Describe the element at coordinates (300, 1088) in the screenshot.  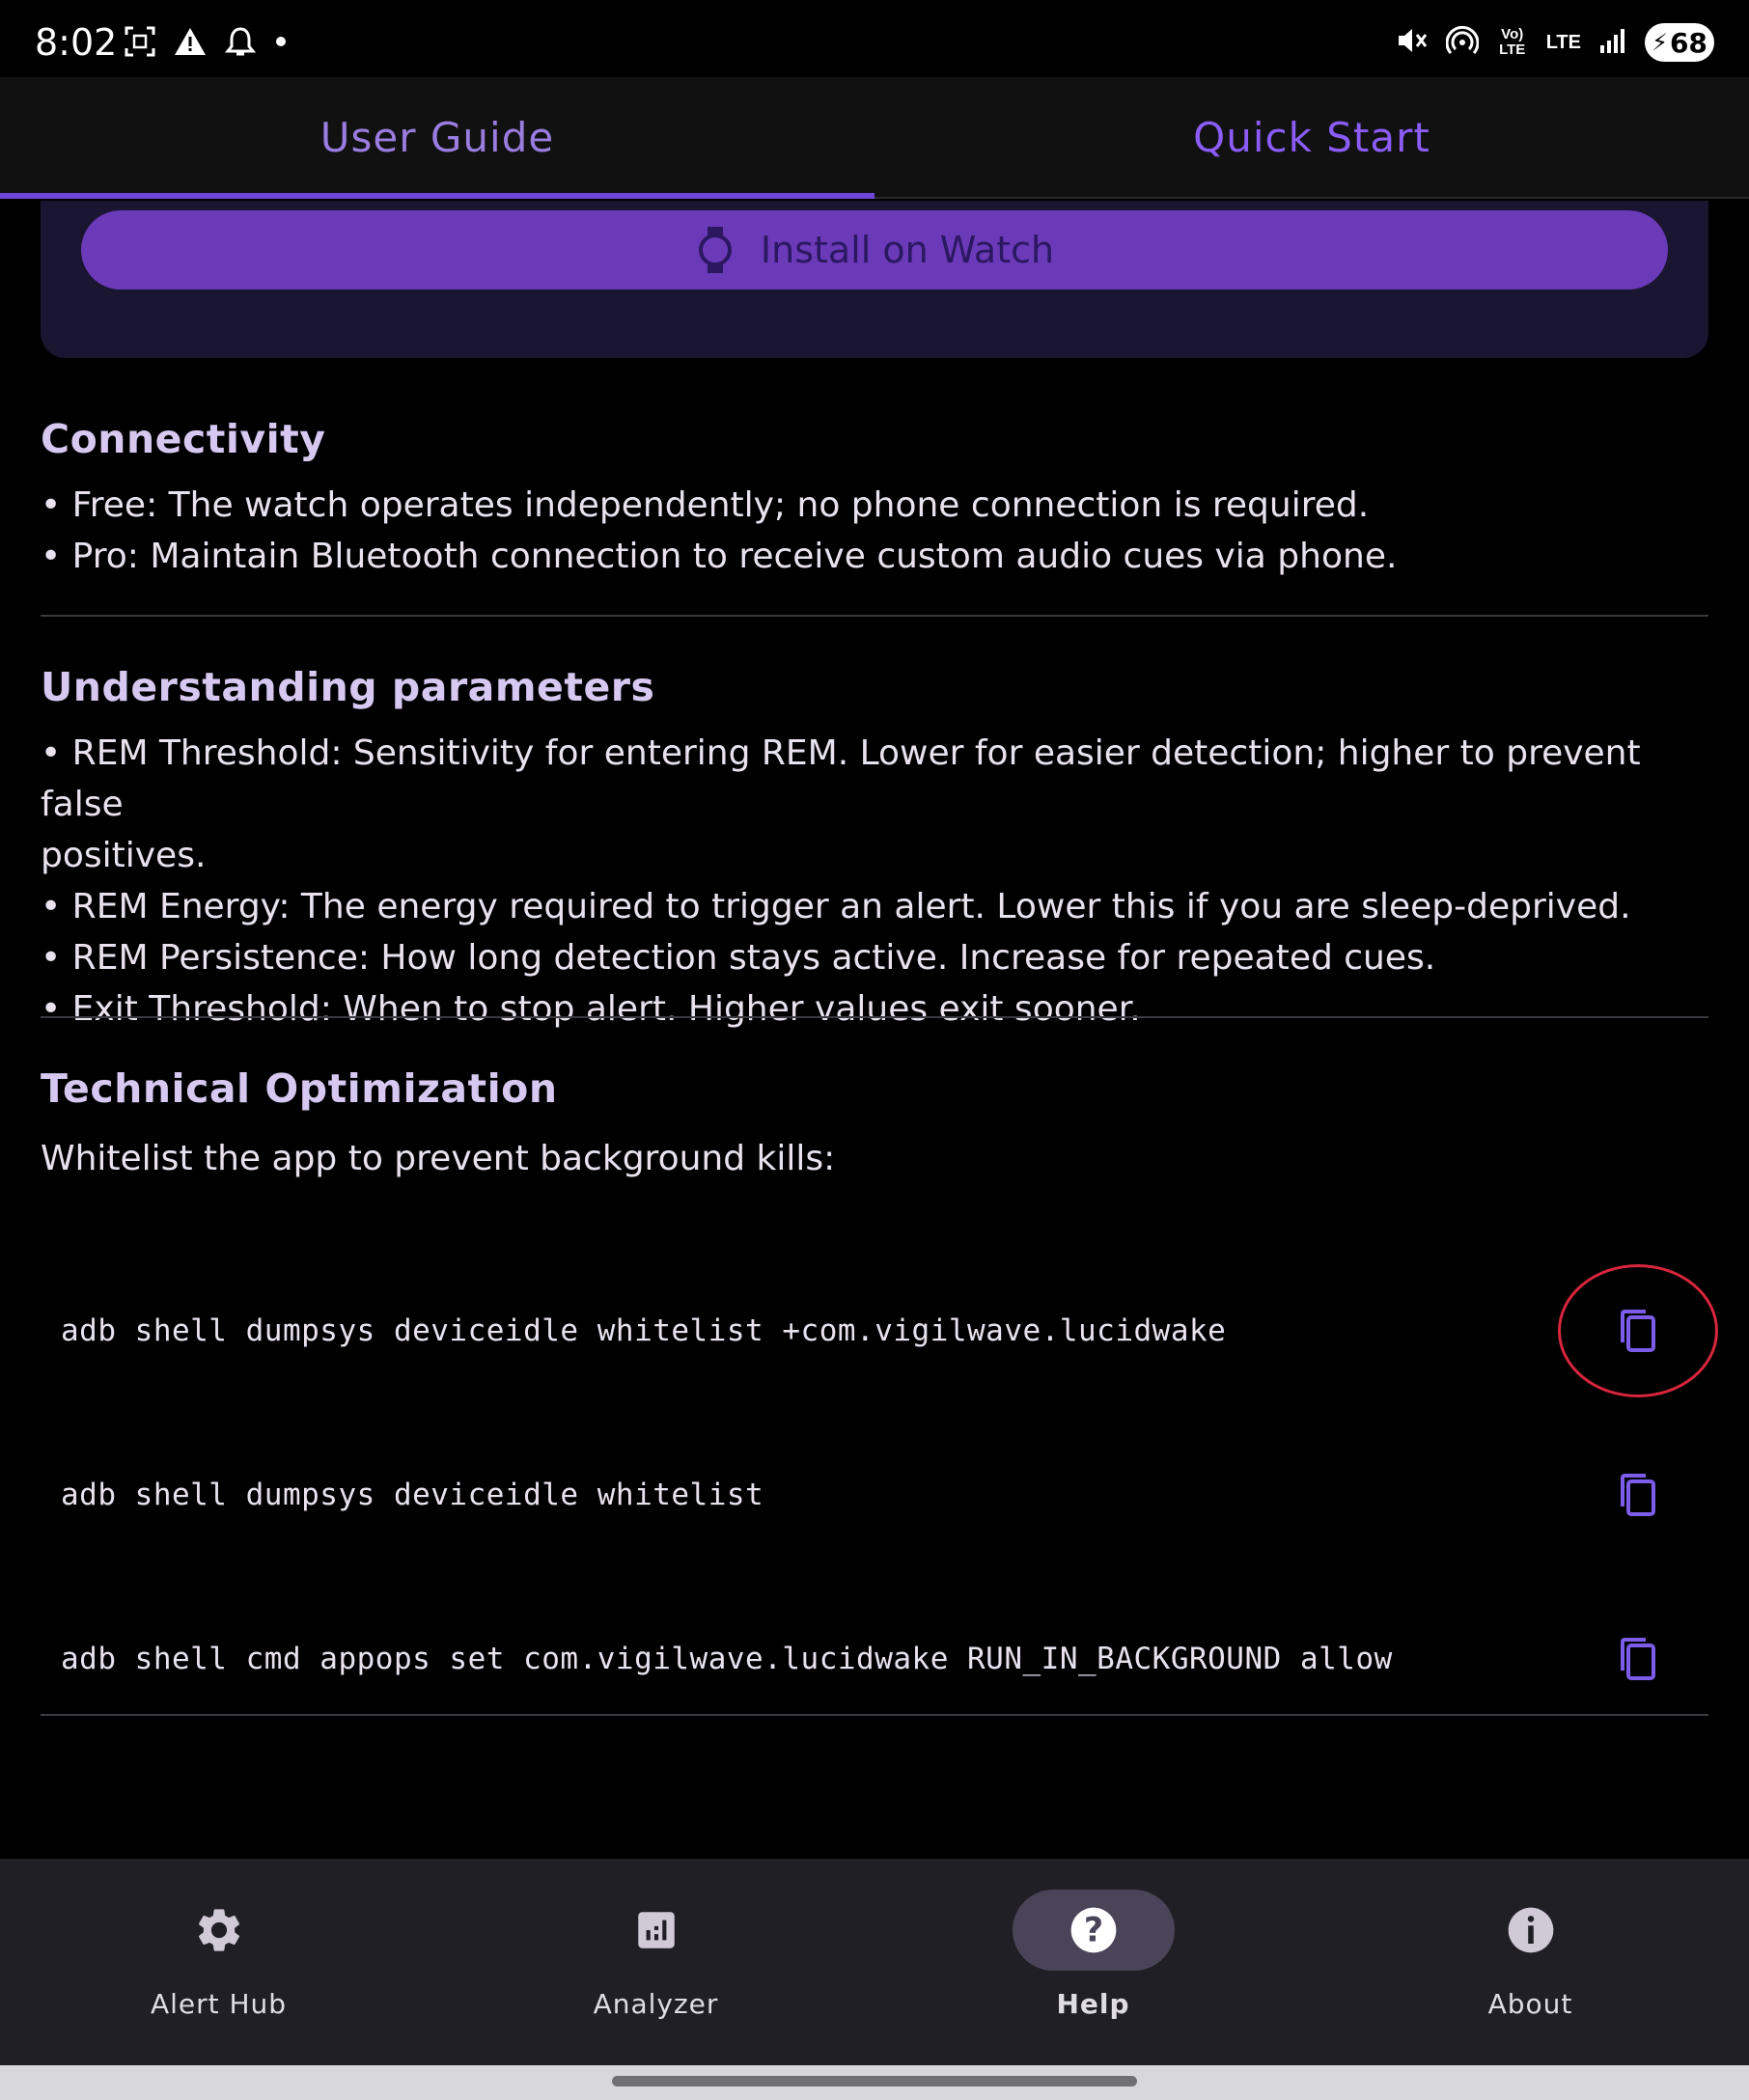
I see `technical-title: Technical Optimization` at that location.